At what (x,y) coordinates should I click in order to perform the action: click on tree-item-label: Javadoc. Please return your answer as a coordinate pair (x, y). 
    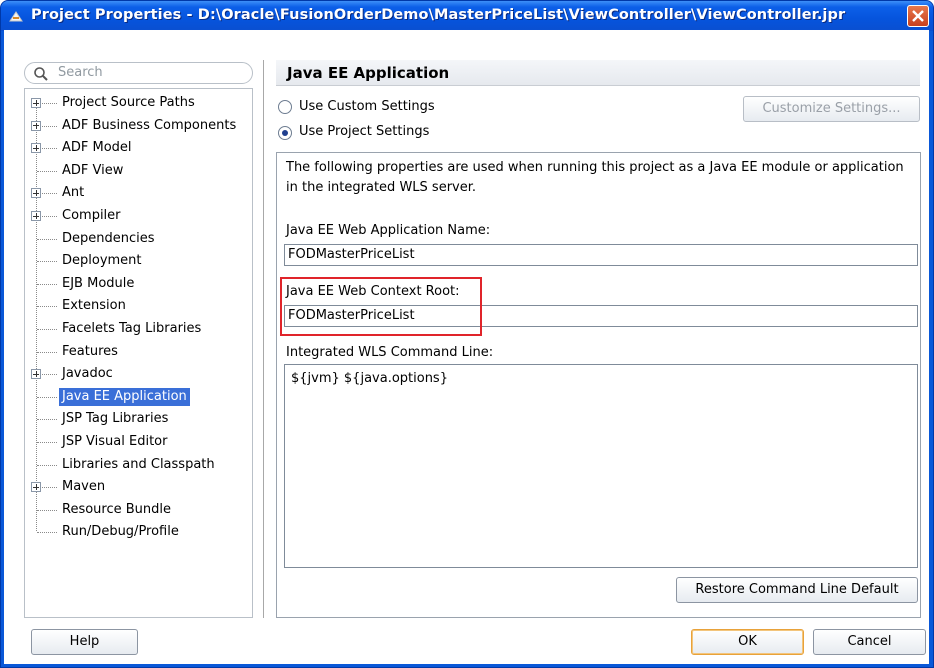
    Looking at the image, I should click on (87, 374).